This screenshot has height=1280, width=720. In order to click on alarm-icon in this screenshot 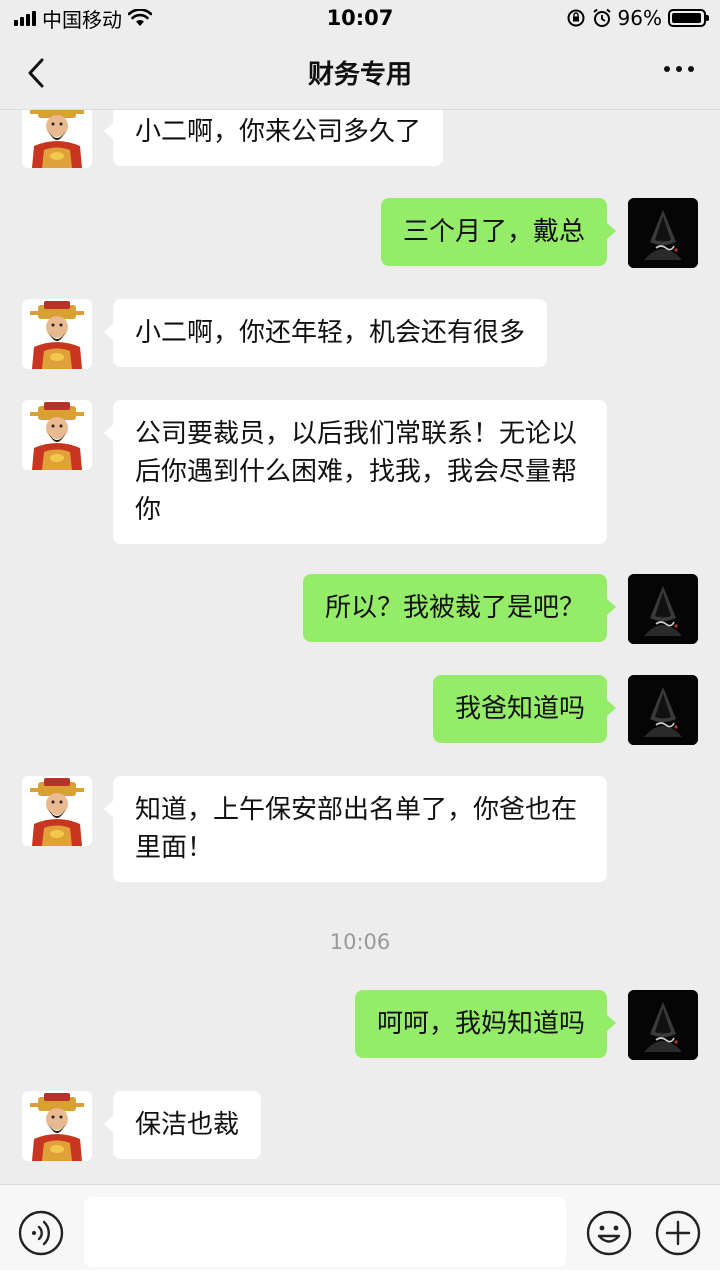, I will do `click(601, 17)`.